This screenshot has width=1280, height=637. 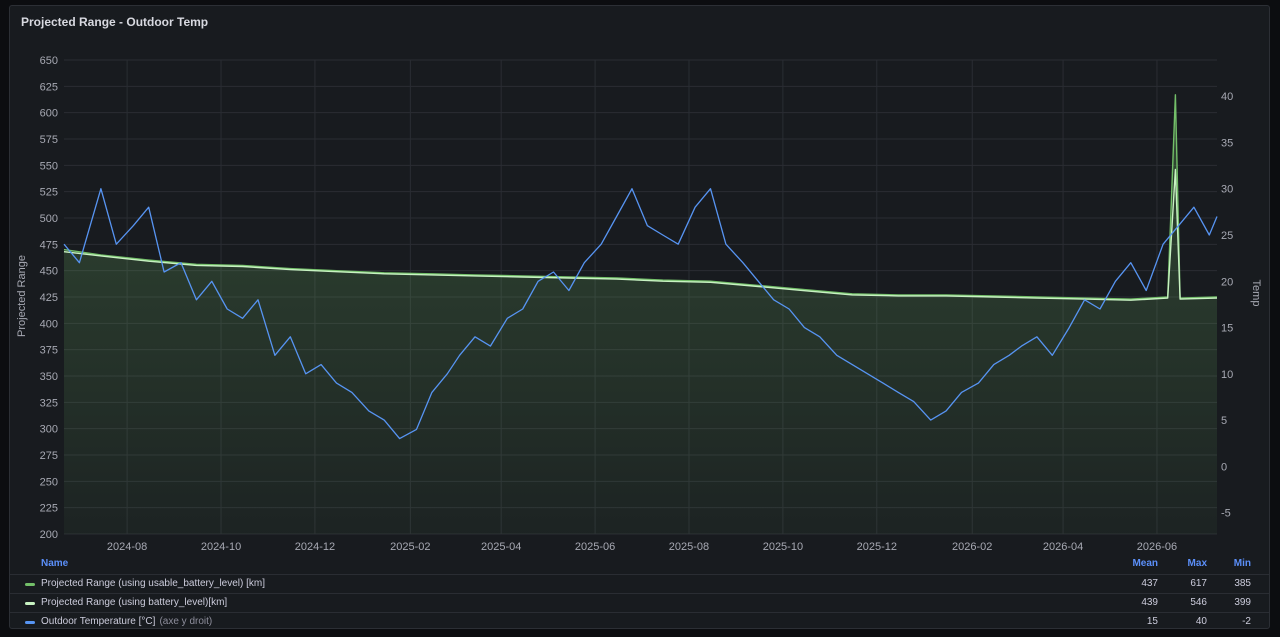 I want to click on legend-series-name: Outdoor Temperature [°C] (axe y droit), so click(x=126, y=621).